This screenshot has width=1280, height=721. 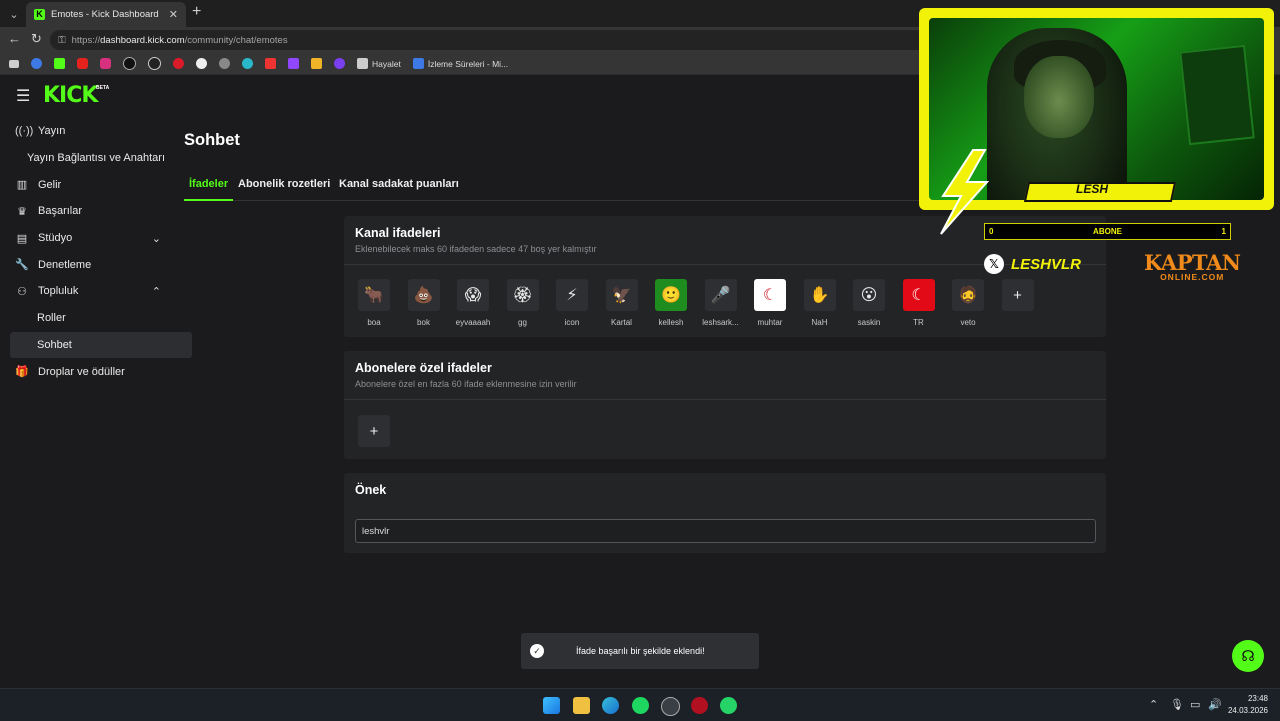 What do you see at coordinates (1153, 704) in the screenshot?
I see `tray-chevron-up-icon: ⌃` at bounding box center [1153, 704].